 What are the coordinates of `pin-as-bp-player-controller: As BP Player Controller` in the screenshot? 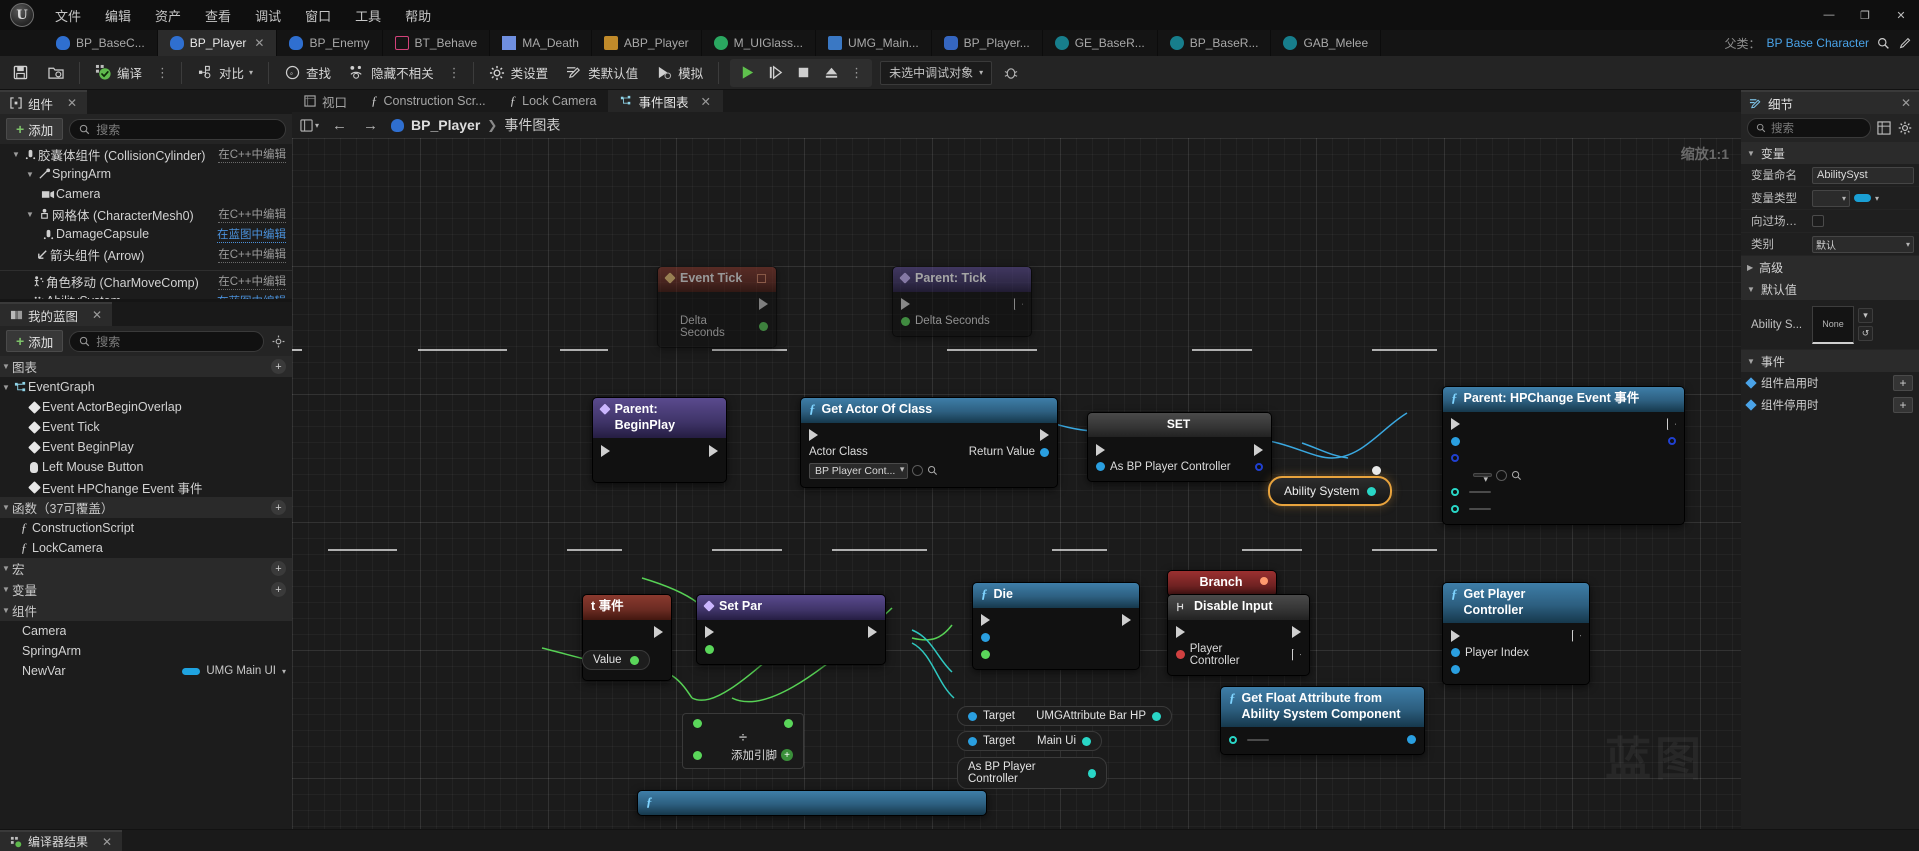 It's located at (1163, 467).